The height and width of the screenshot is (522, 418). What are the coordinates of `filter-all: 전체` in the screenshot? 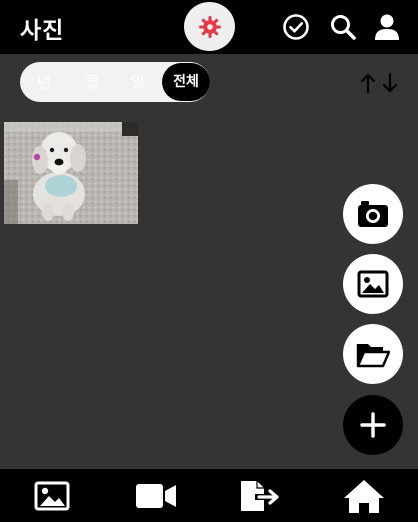 It's located at (186, 82).